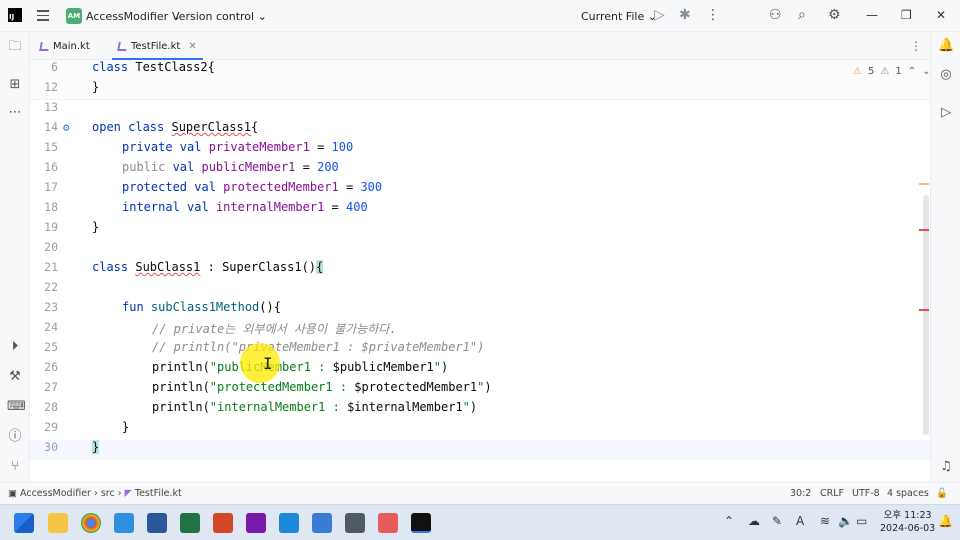 The width and height of the screenshot is (960, 540). Describe the element at coordinates (108, 493) in the screenshot. I see `breadcrumb-item: src` at that location.